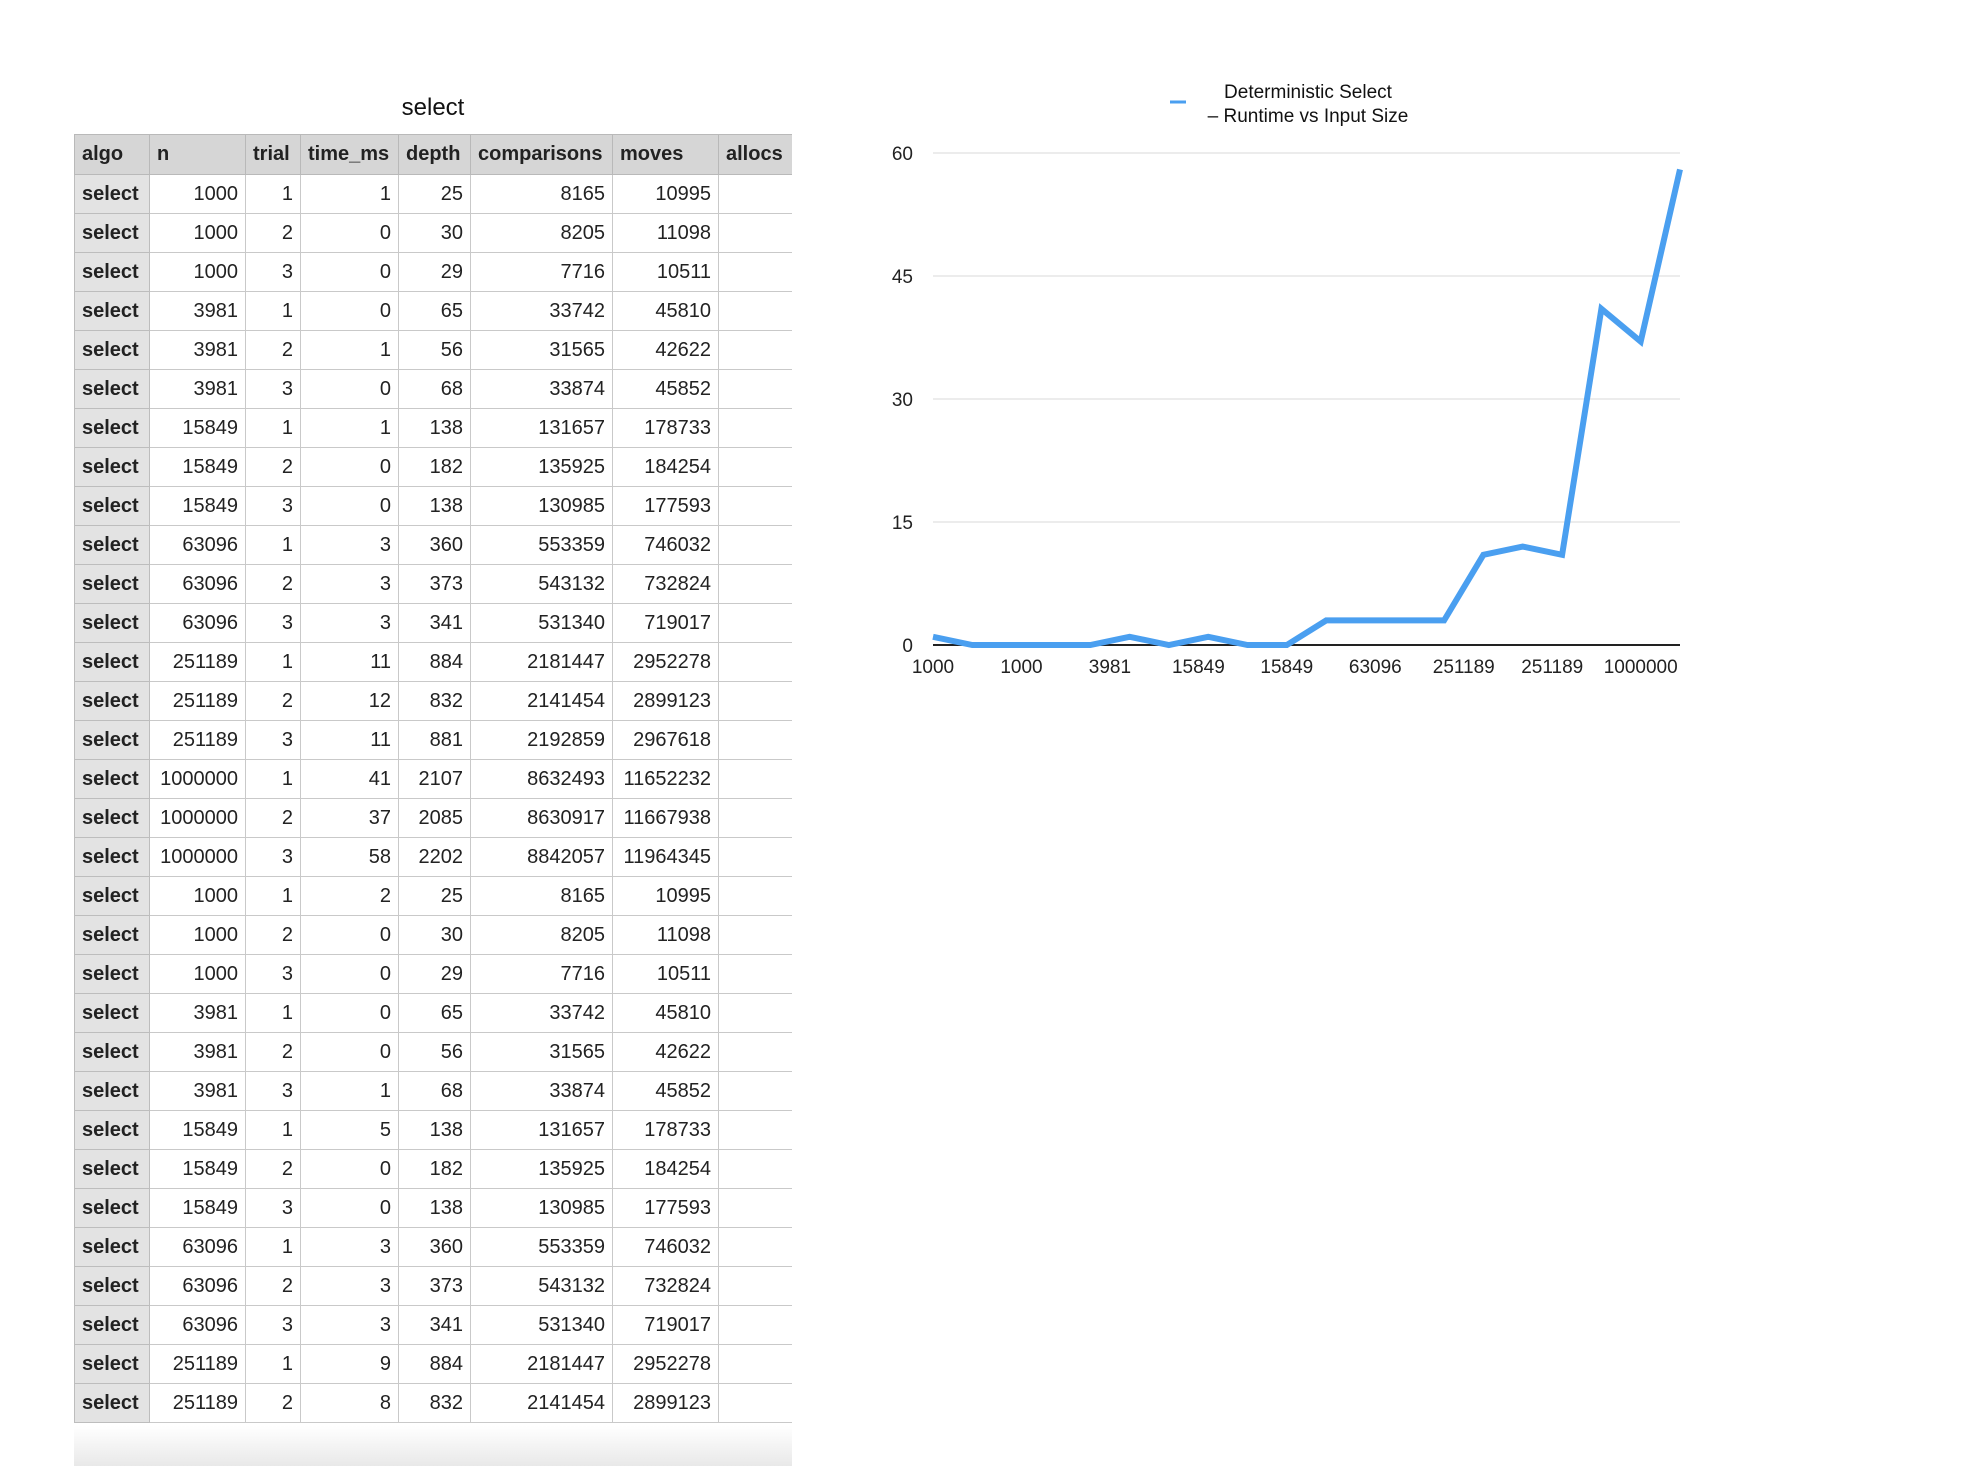  Describe the element at coordinates (197, 779) in the screenshot. I see `cell-n: 1000000` at that location.